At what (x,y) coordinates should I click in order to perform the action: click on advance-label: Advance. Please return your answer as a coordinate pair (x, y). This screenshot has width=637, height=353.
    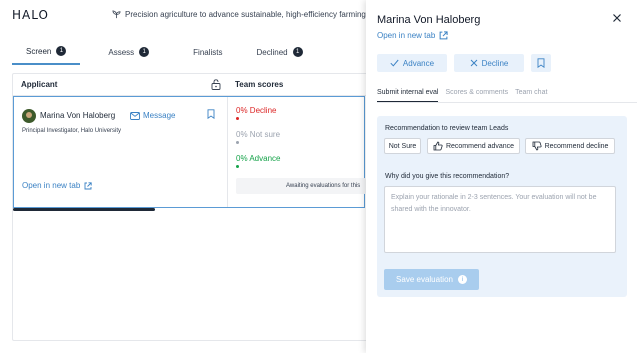
    Looking at the image, I should click on (418, 63).